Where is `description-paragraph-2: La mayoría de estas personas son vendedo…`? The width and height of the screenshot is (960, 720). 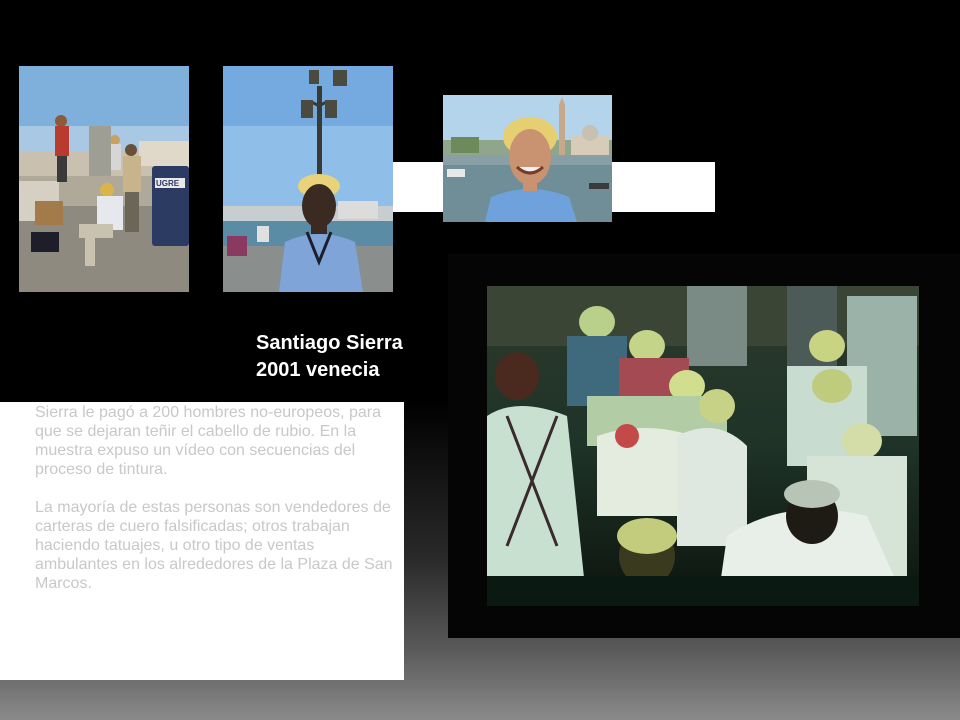 description-paragraph-2: La mayoría de estas personas son vendedo… is located at coordinates (214, 545).